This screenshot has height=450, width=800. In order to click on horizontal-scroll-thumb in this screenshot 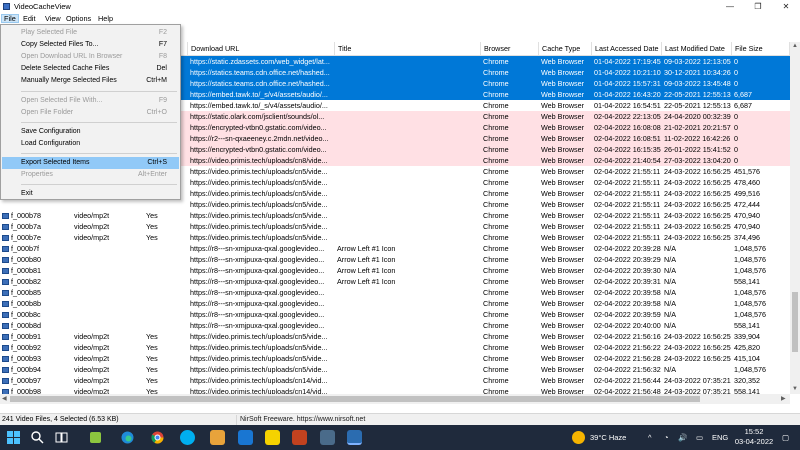, I will do `click(355, 399)`.